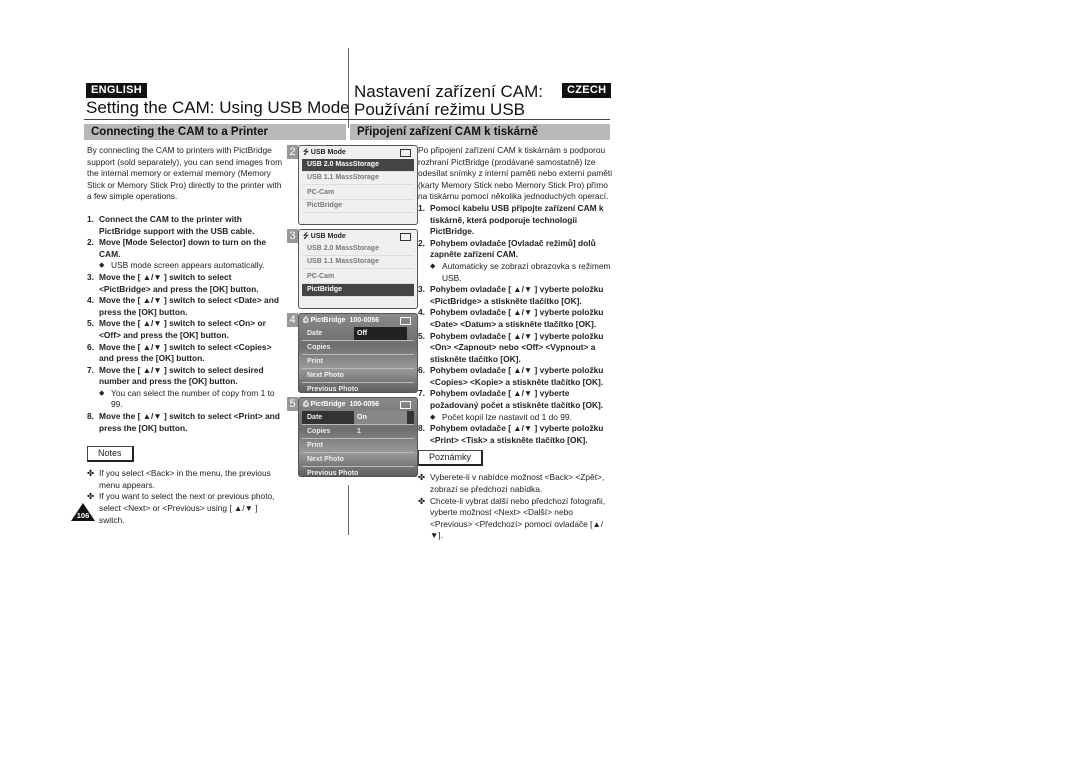  What do you see at coordinates (116, 90) in the screenshot?
I see `english-language-badge: ENGLISH` at bounding box center [116, 90].